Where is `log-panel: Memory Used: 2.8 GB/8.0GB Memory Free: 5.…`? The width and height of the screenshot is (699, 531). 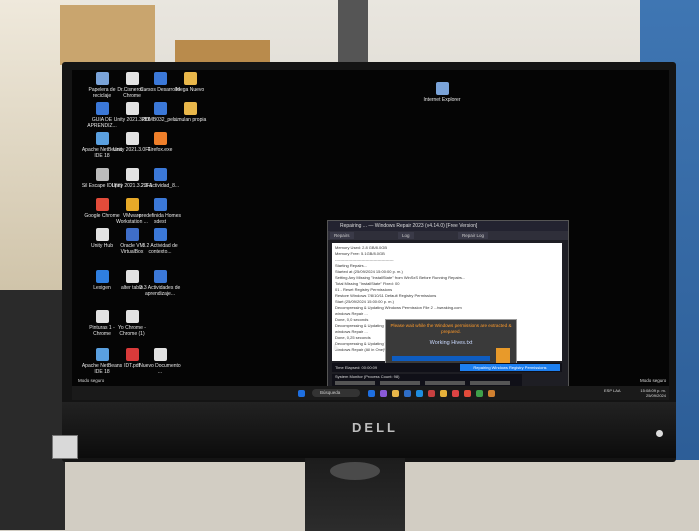
log-panel: Memory Used: 2.8 GB/8.0GB Memory Free: 5.… is located at coordinates (447, 307).